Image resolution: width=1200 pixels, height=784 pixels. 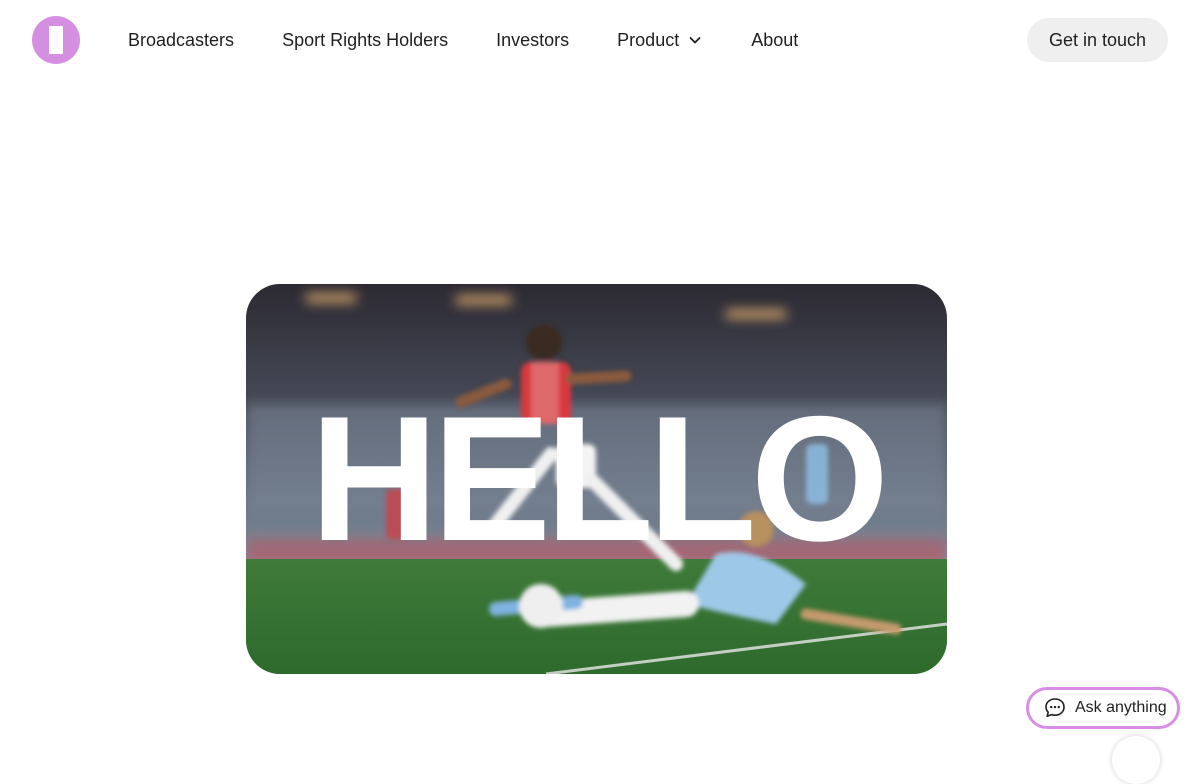 I want to click on logo-mark, so click(x=56, y=40).